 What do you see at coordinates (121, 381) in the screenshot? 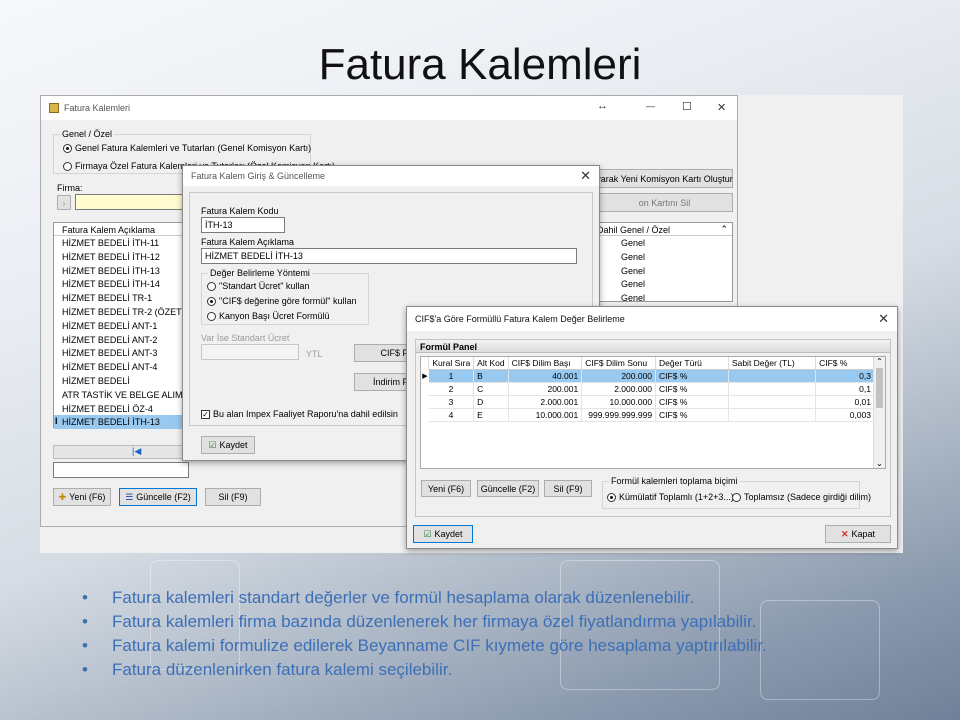
I see `list-item: HİZMET BEDELİ` at bounding box center [121, 381].